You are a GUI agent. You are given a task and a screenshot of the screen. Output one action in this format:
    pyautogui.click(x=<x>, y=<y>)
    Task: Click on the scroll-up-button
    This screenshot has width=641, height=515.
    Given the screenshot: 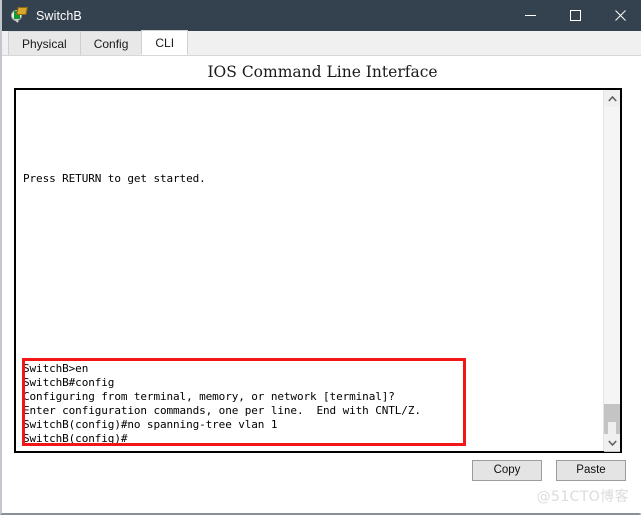 What is the action you would take?
    pyautogui.click(x=612, y=98)
    